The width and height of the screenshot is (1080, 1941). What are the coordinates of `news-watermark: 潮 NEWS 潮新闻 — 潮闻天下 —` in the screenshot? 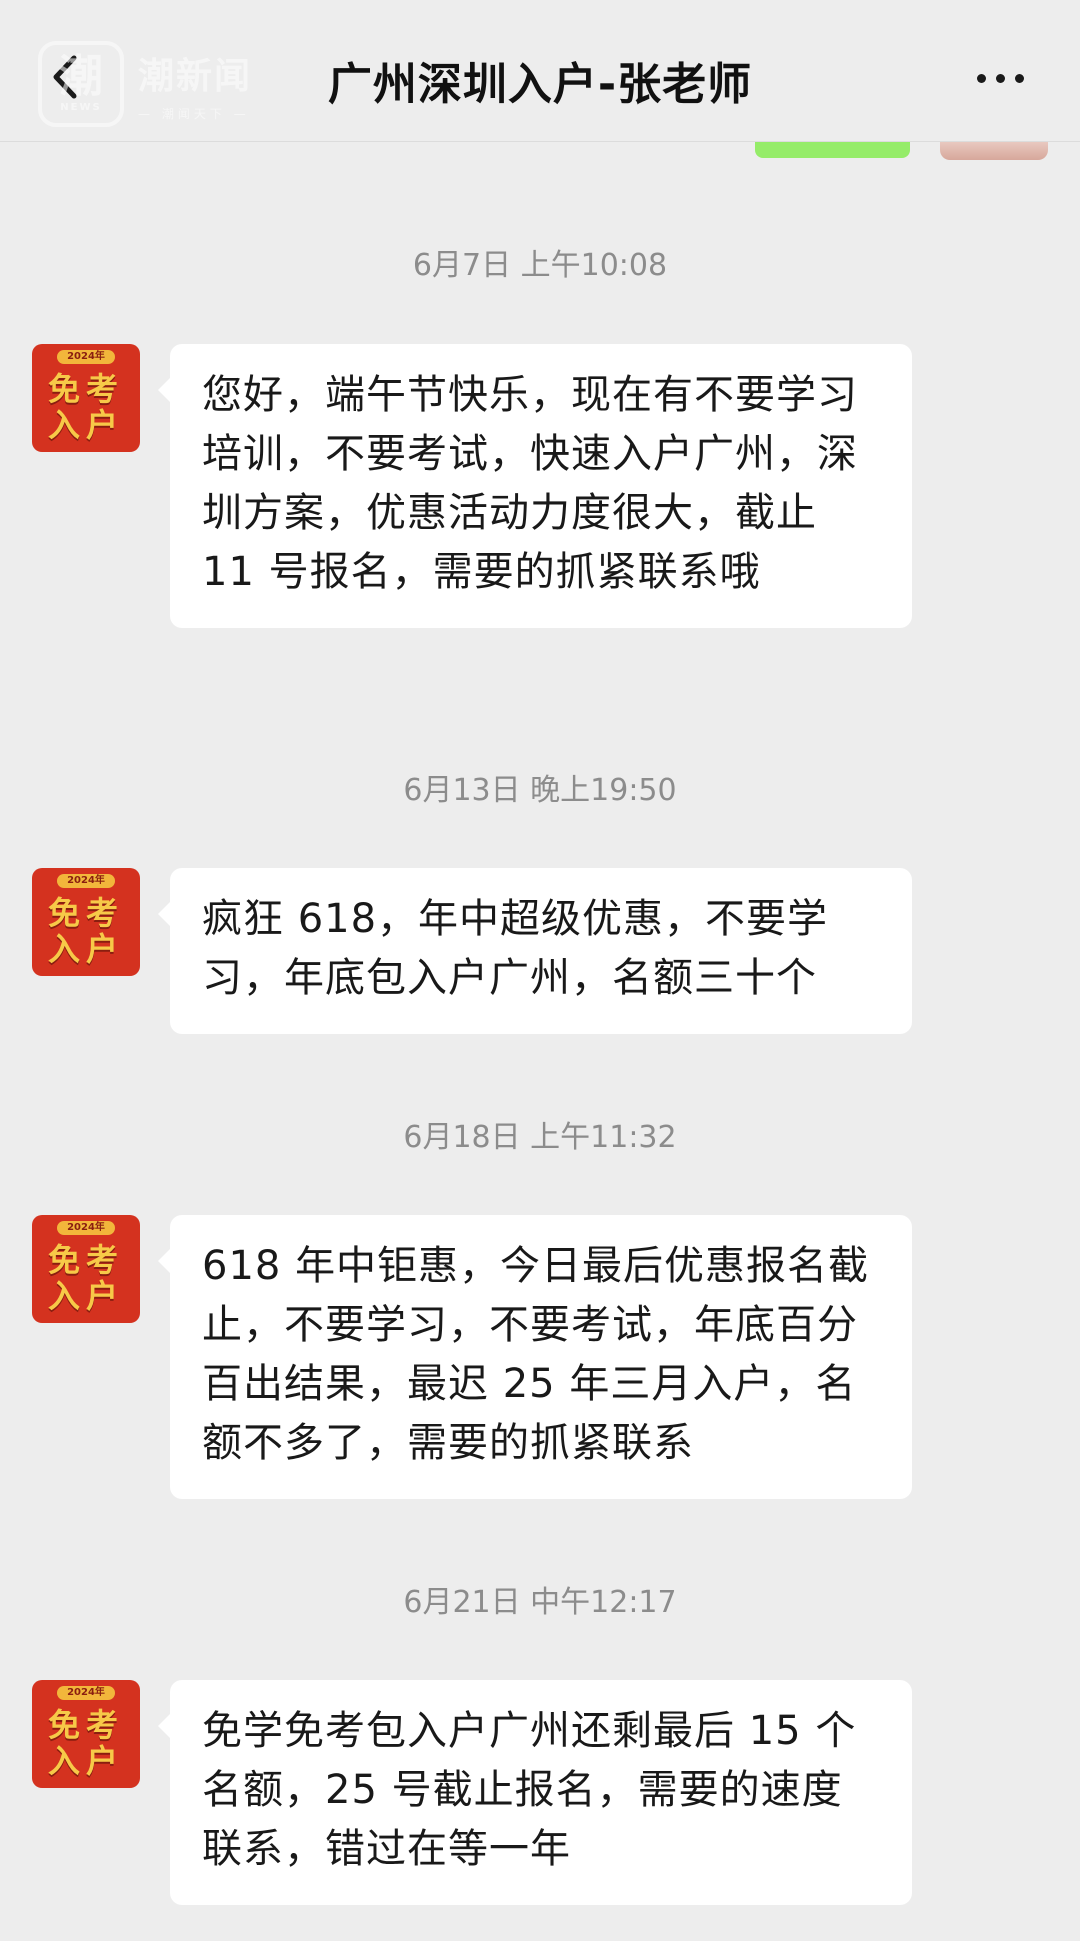 It's located at (145, 84).